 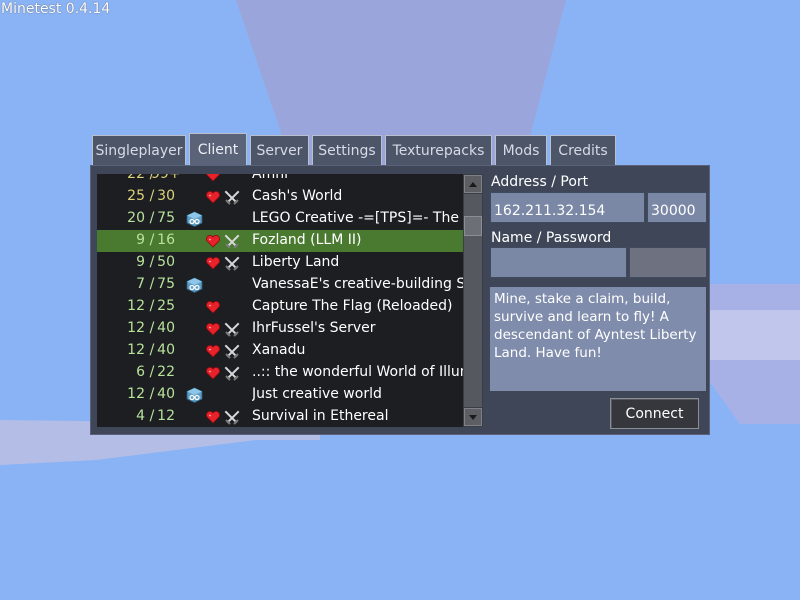 I want to click on server-name: Capture The Flag (Reloaded), so click(x=352, y=306).